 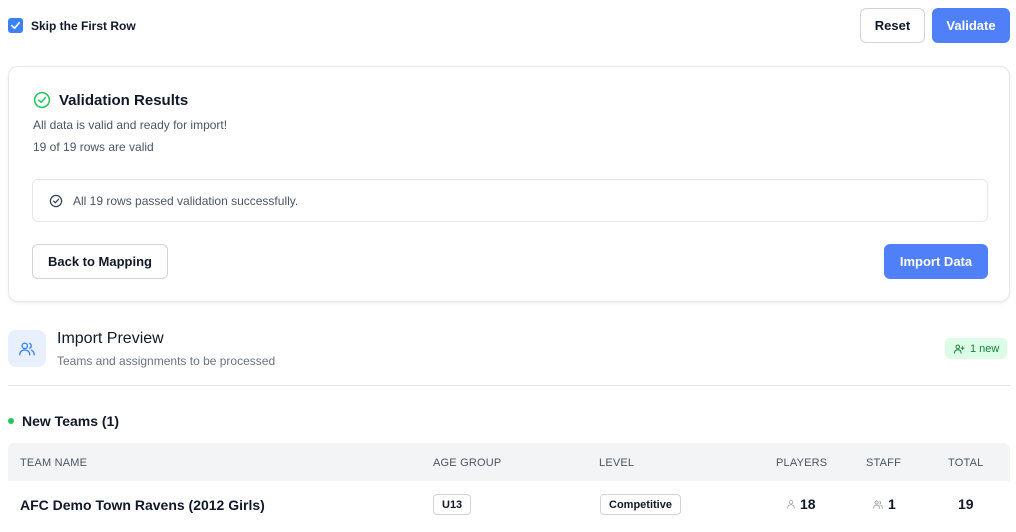 I want to click on column-header-level: LEVEL, so click(x=617, y=463).